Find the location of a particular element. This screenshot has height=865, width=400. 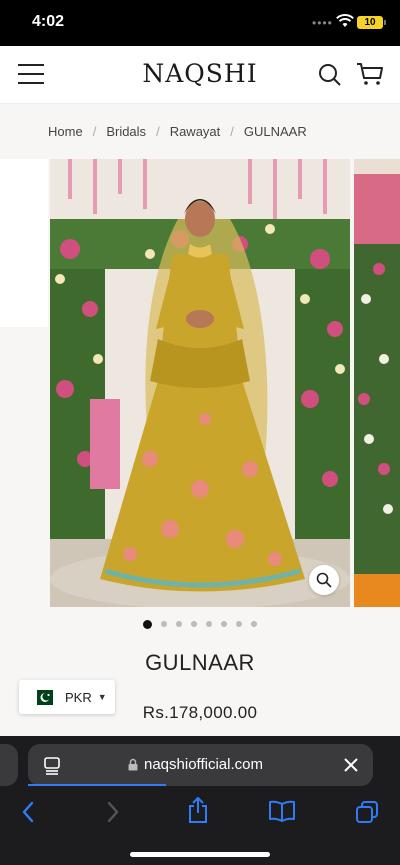

bookmarks-icon is located at coordinates (282, 811).